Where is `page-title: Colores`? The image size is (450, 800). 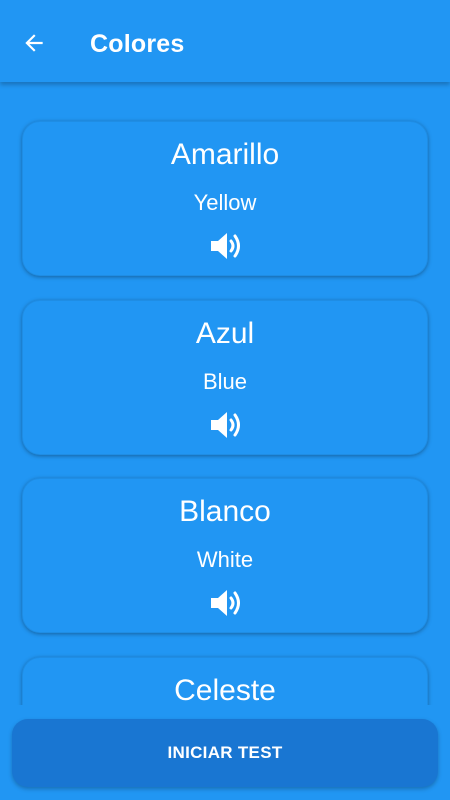
page-title: Colores is located at coordinates (137, 44).